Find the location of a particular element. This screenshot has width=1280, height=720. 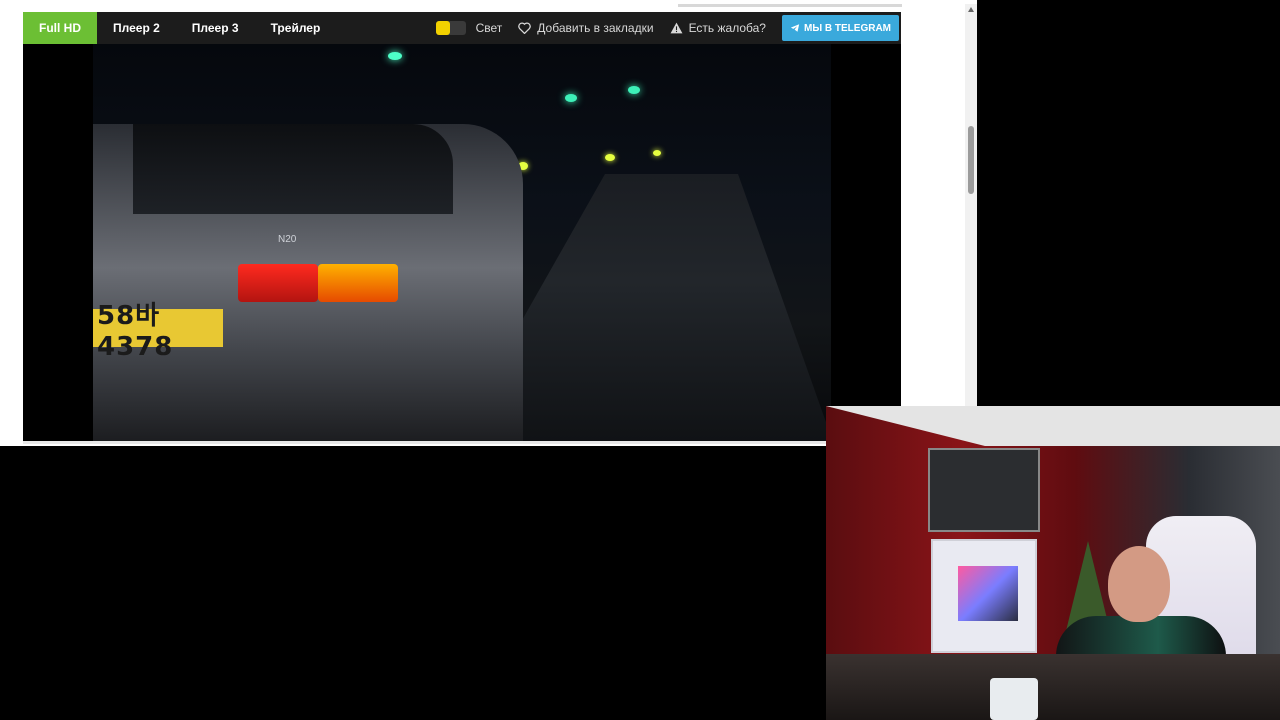

car-rear-window is located at coordinates (293, 169).